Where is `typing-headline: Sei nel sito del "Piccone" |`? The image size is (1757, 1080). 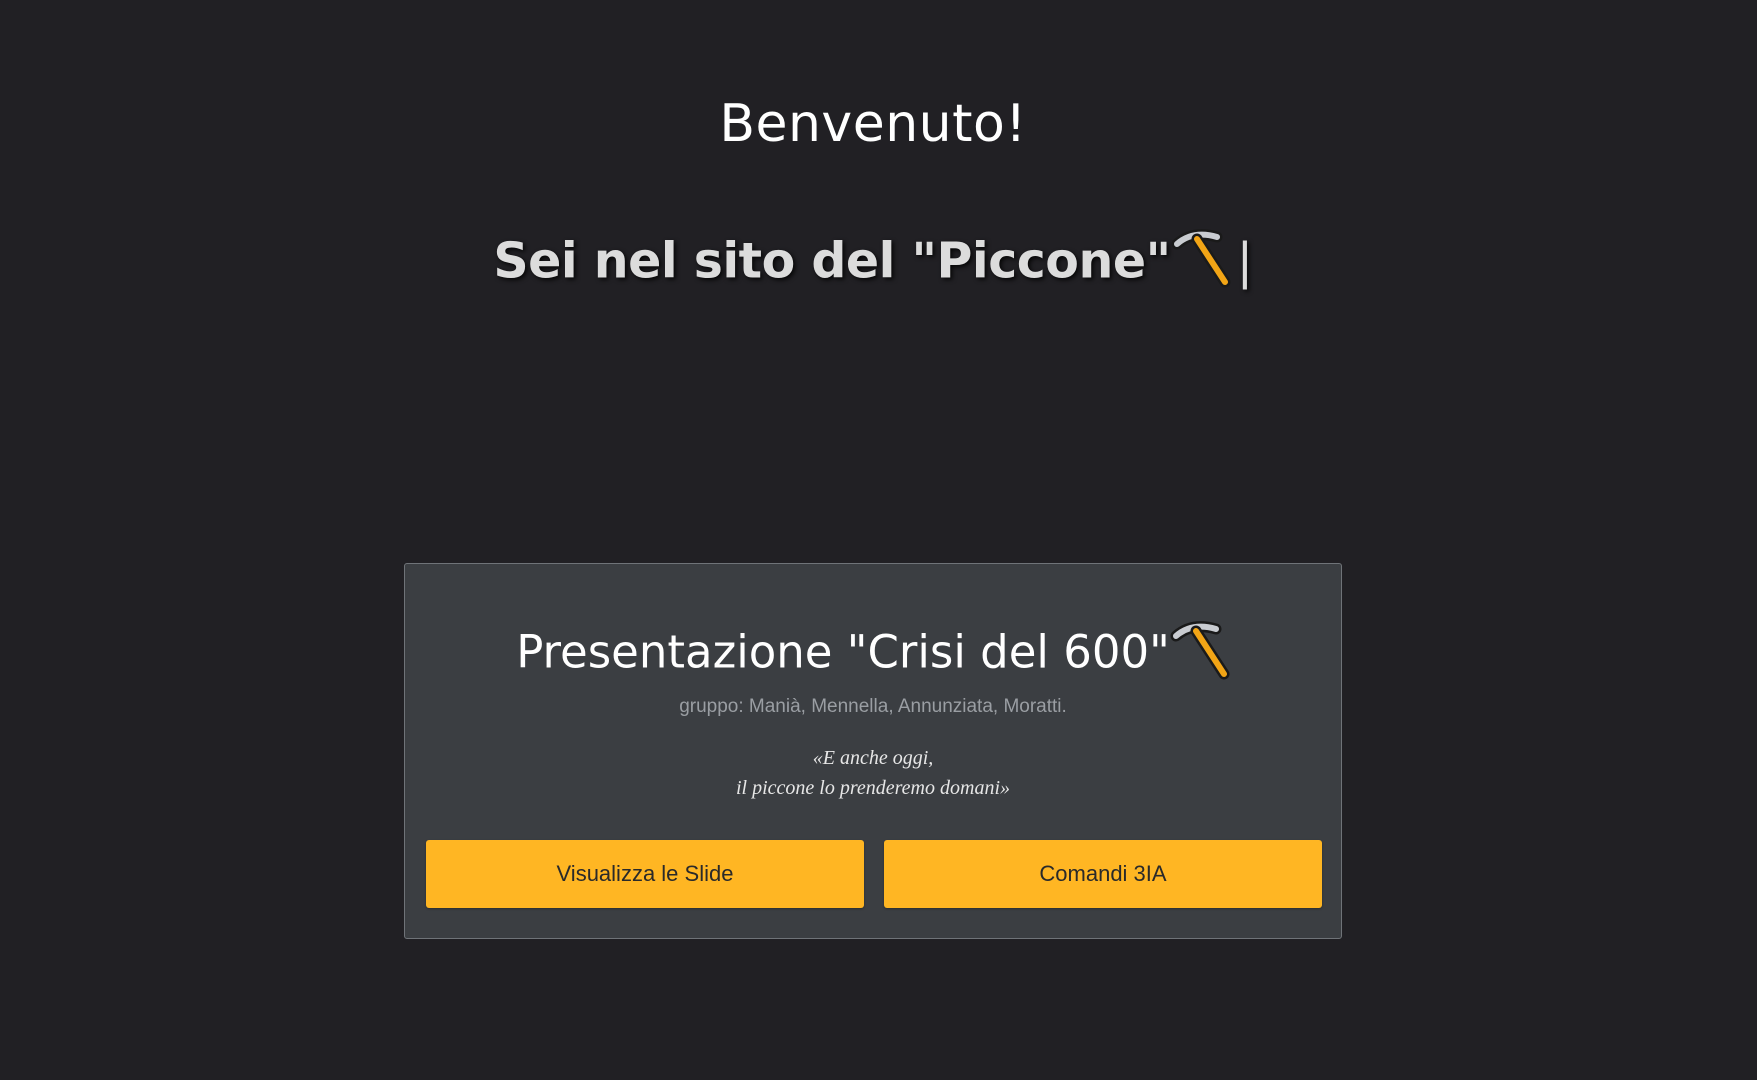
typing-headline: Sei nel sito del "Piccone" | is located at coordinates (873, 264).